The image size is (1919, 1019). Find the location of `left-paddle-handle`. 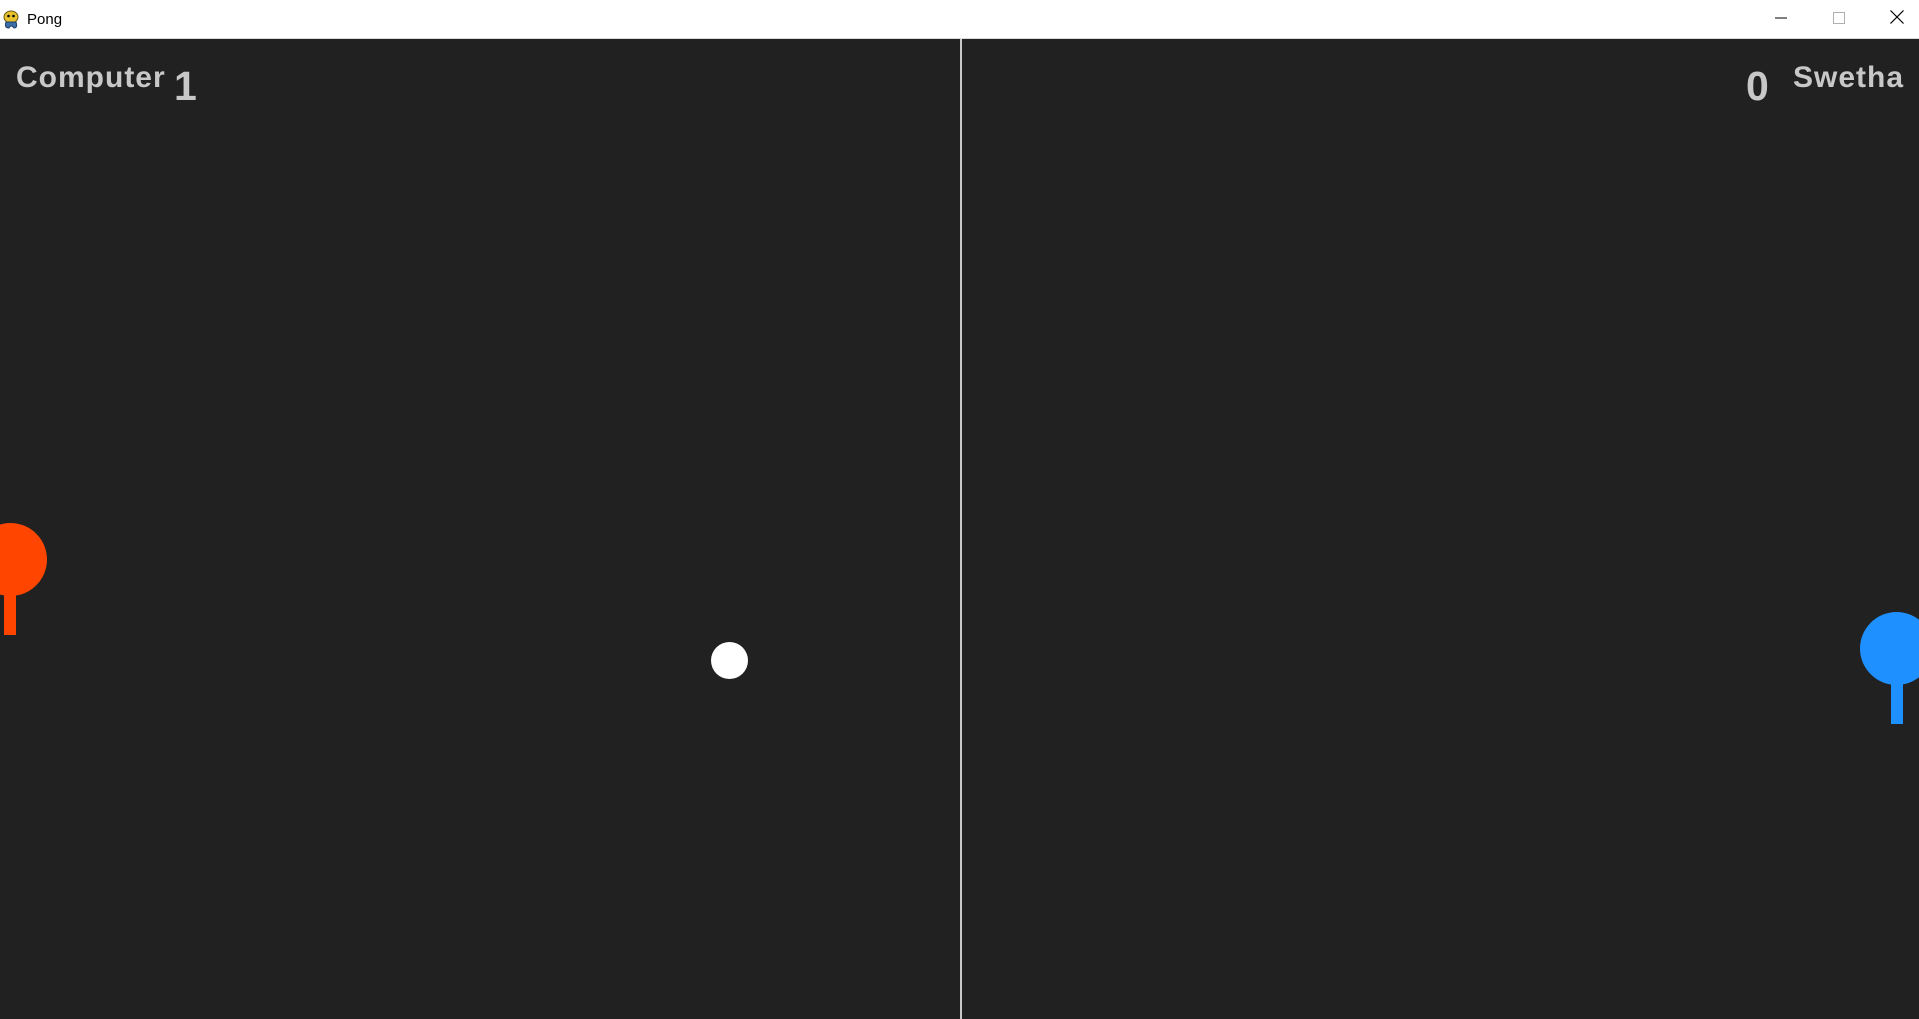

left-paddle-handle is located at coordinates (10, 612).